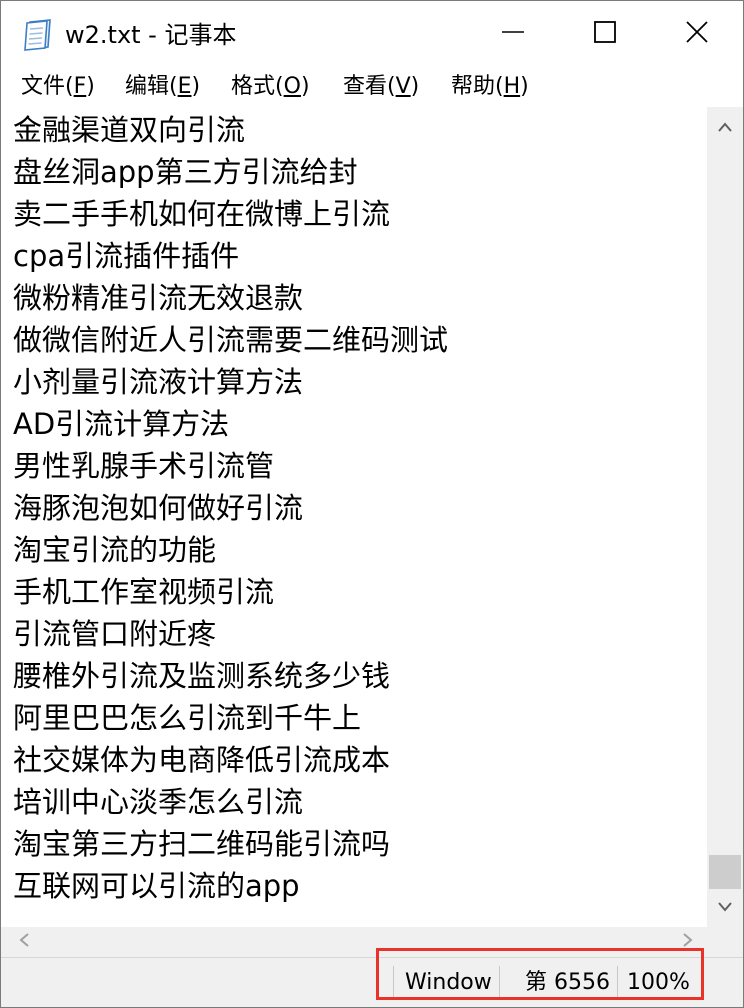 The image size is (744, 1008). Describe the element at coordinates (121, 424) in the screenshot. I see `text-line: AD引流计算方法` at that location.